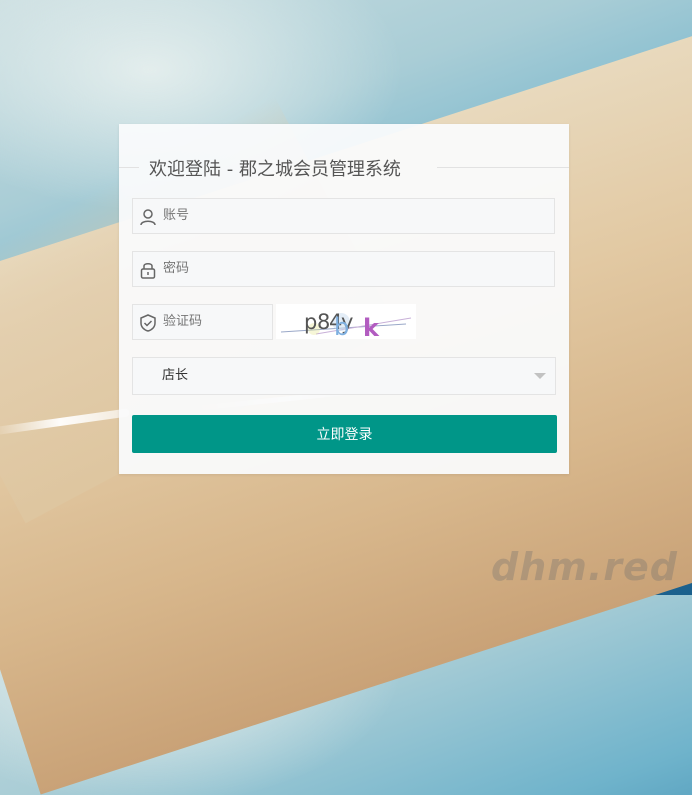  What do you see at coordinates (148, 270) in the screenshot?
I see `lock-icon` at bounding box center [148, 270].